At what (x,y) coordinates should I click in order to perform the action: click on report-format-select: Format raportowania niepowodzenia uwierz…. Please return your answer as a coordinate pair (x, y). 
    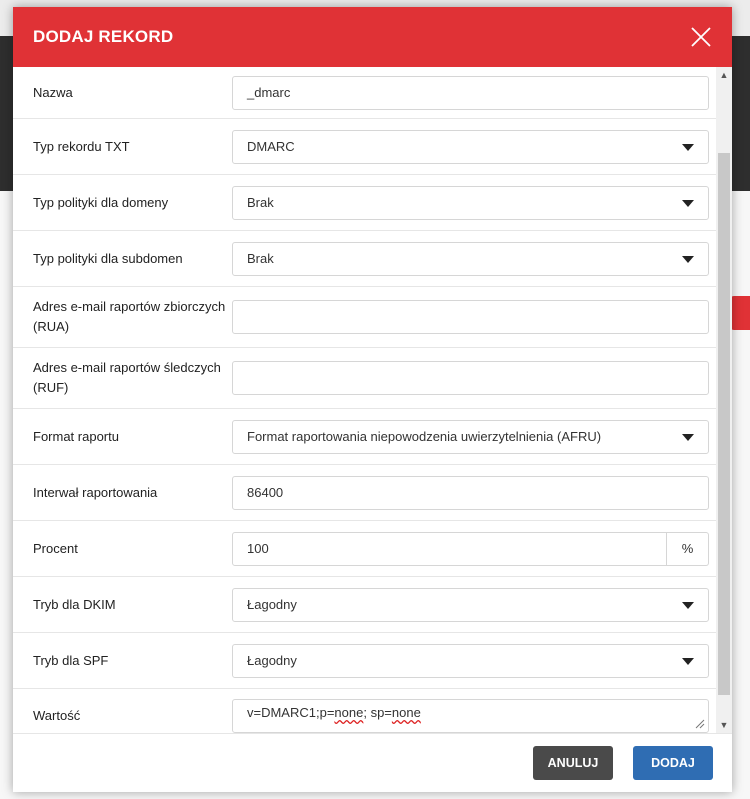
    Looking at the image, I should click on (470, 436).